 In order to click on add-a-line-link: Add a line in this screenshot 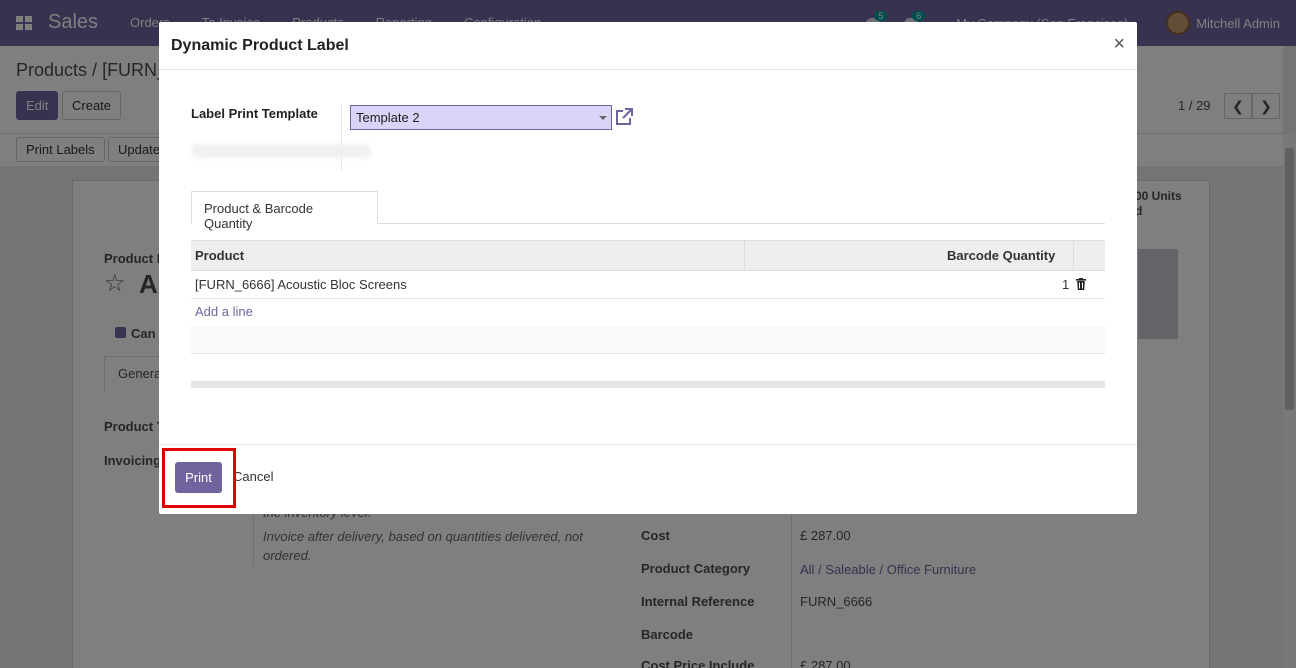, I will do `click(224, 311)`.